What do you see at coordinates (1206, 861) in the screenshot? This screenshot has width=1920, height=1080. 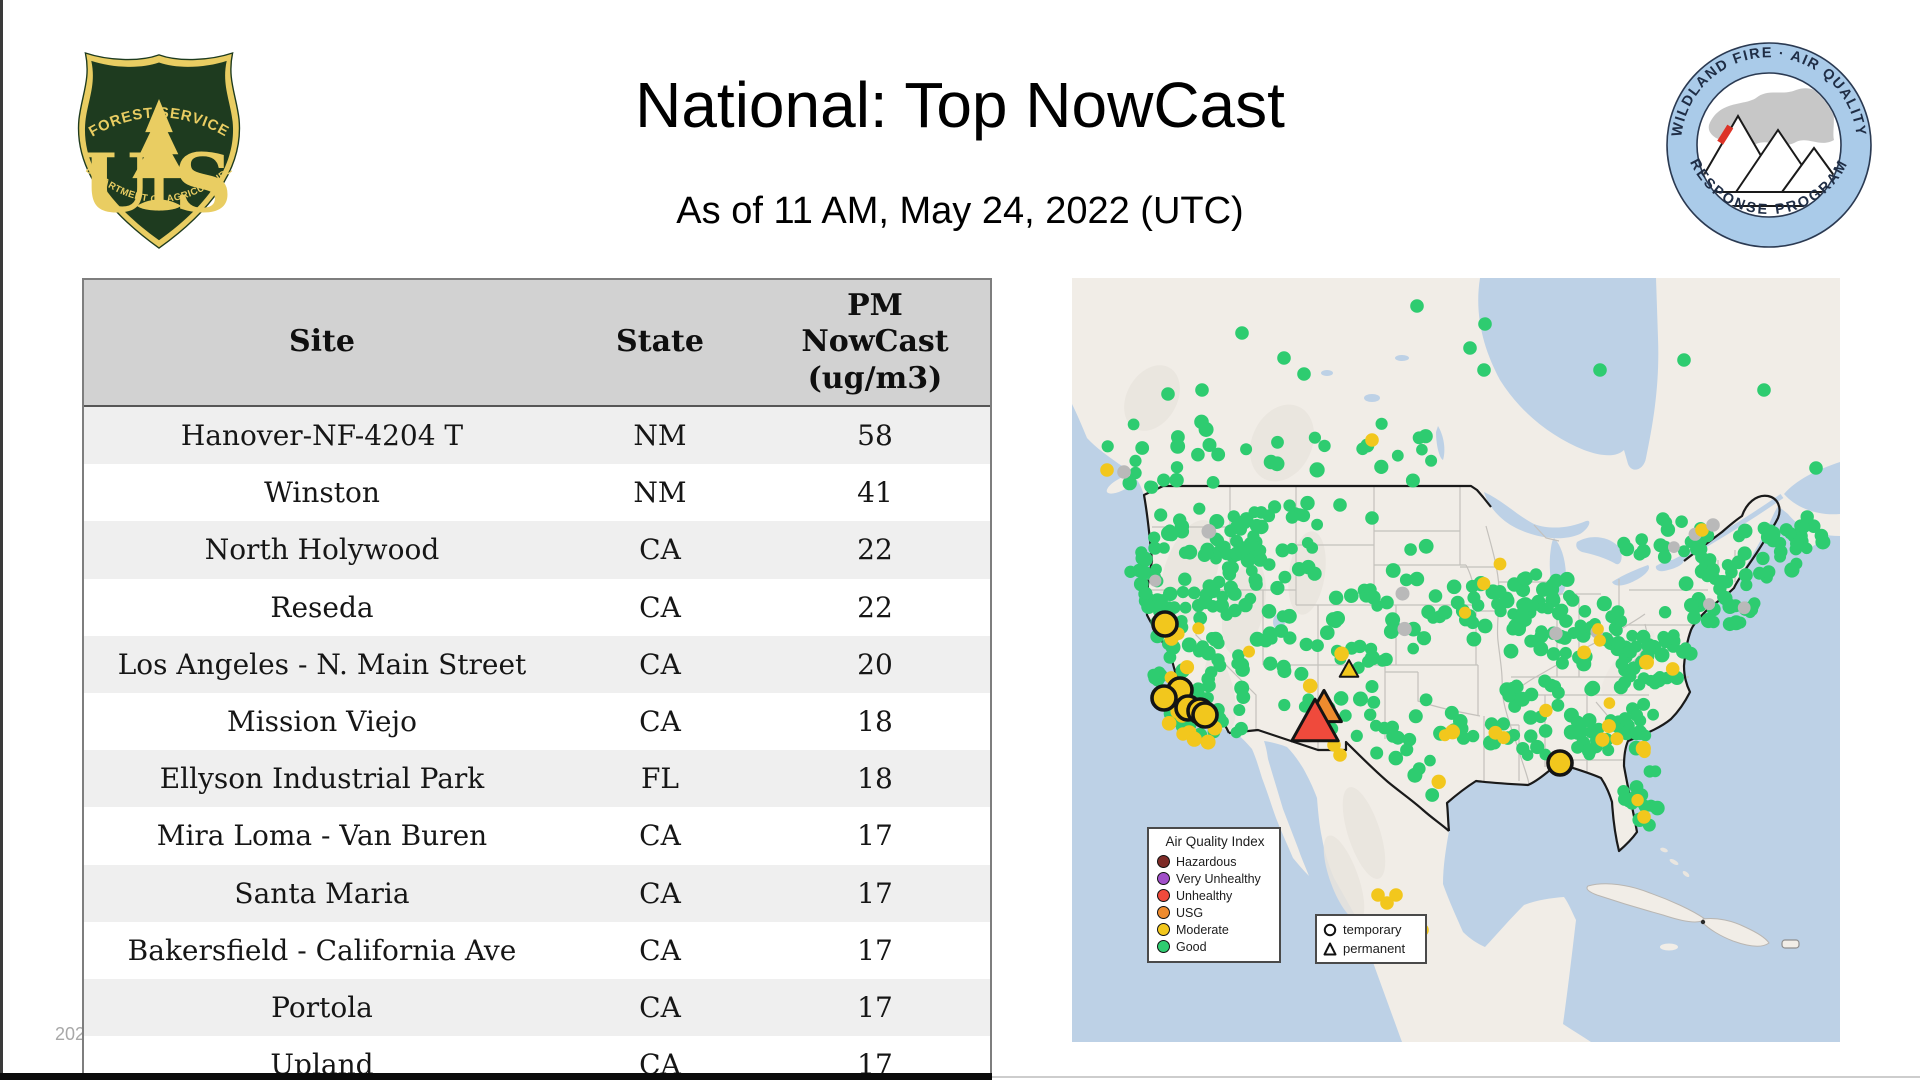 I see `aqi-label: Hazardous` at bounding box center [1206, 861].